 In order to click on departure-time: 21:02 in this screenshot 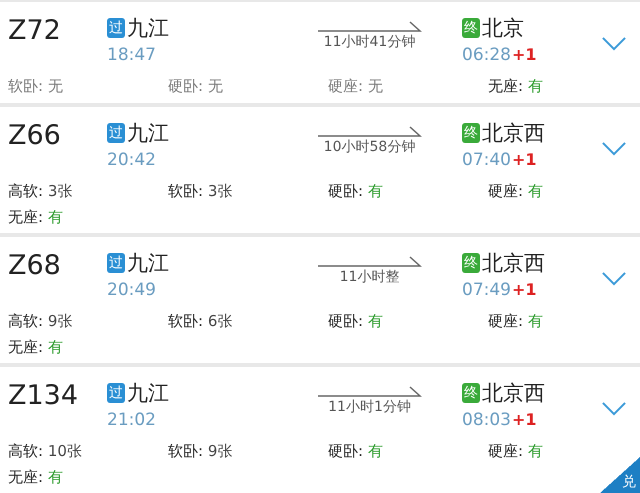, I will do `click(132, 420)`.